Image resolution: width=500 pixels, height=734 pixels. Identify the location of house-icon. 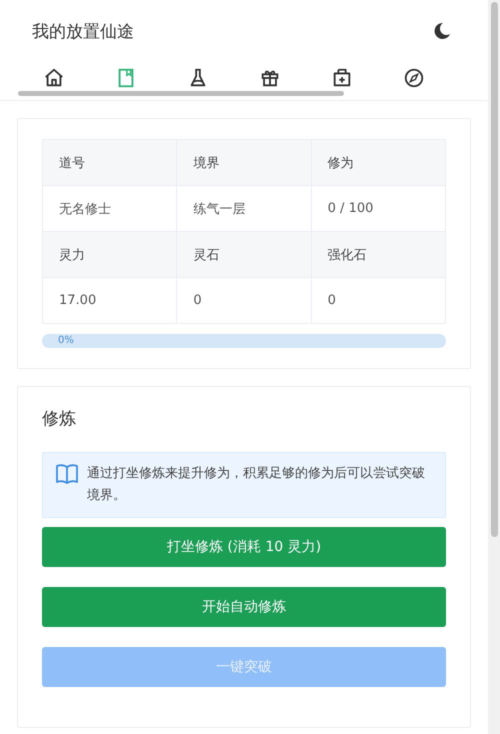
(54, 78).